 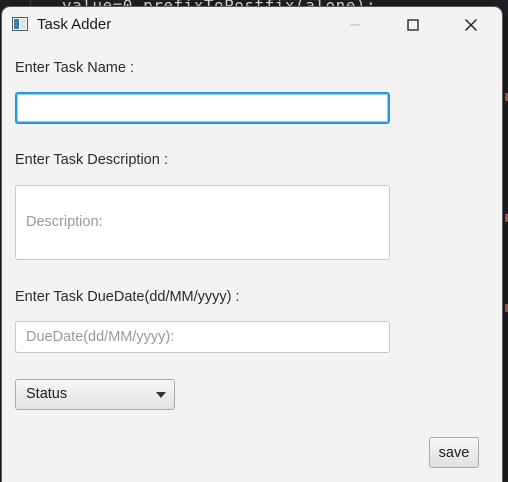 I want to click on status-selected-value: Status, so click(x=47, y=394).